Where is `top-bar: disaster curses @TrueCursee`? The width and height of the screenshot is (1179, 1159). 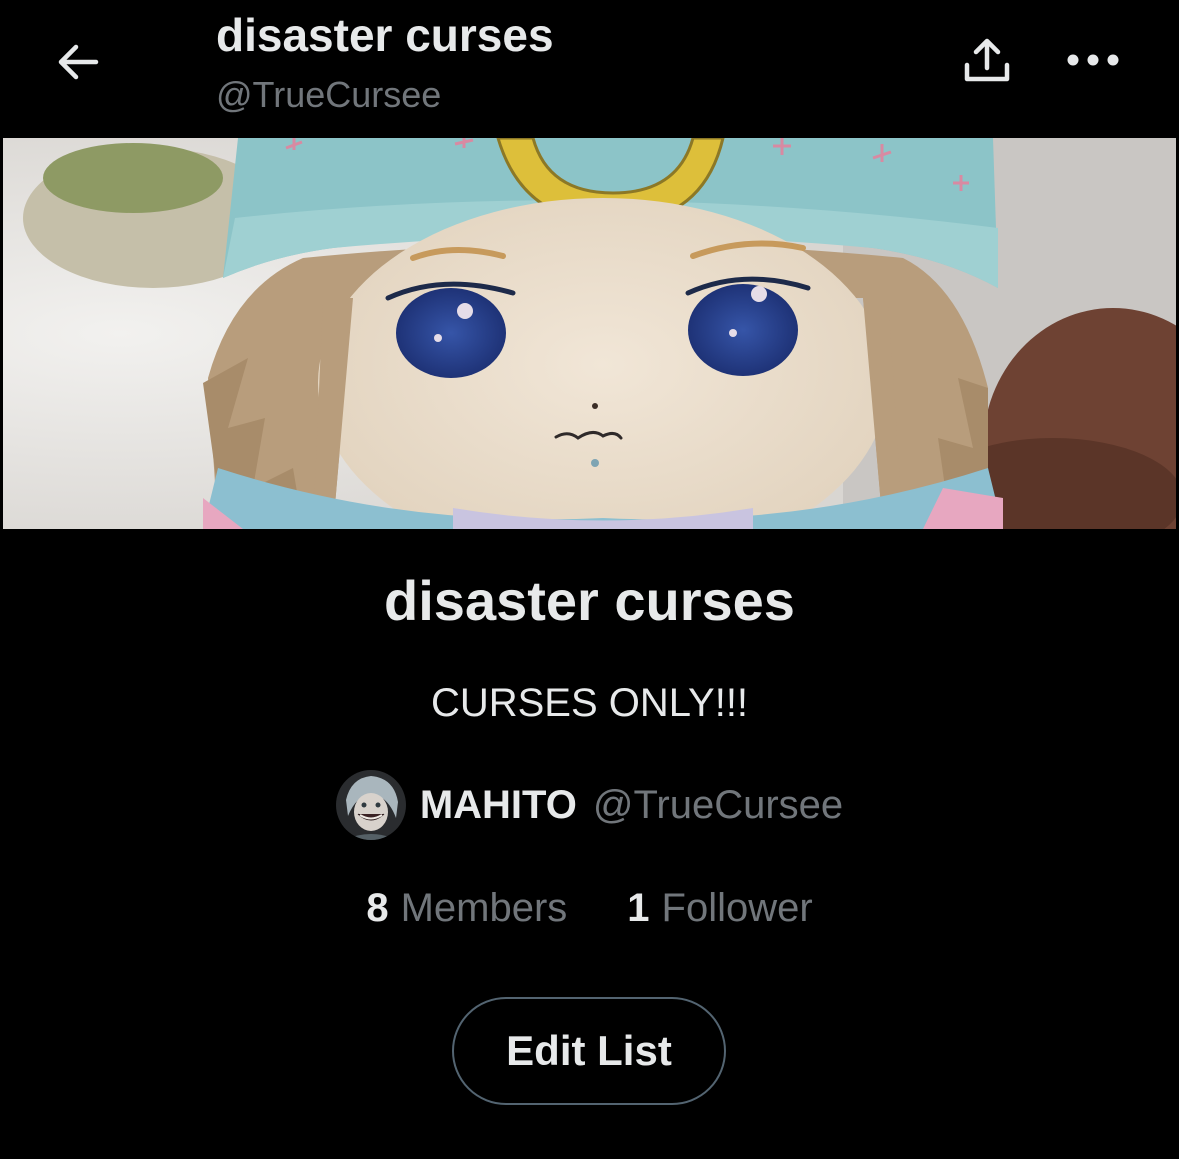 top-bar: disaster curses @TrueCursee is located at coordinates (589, 68).